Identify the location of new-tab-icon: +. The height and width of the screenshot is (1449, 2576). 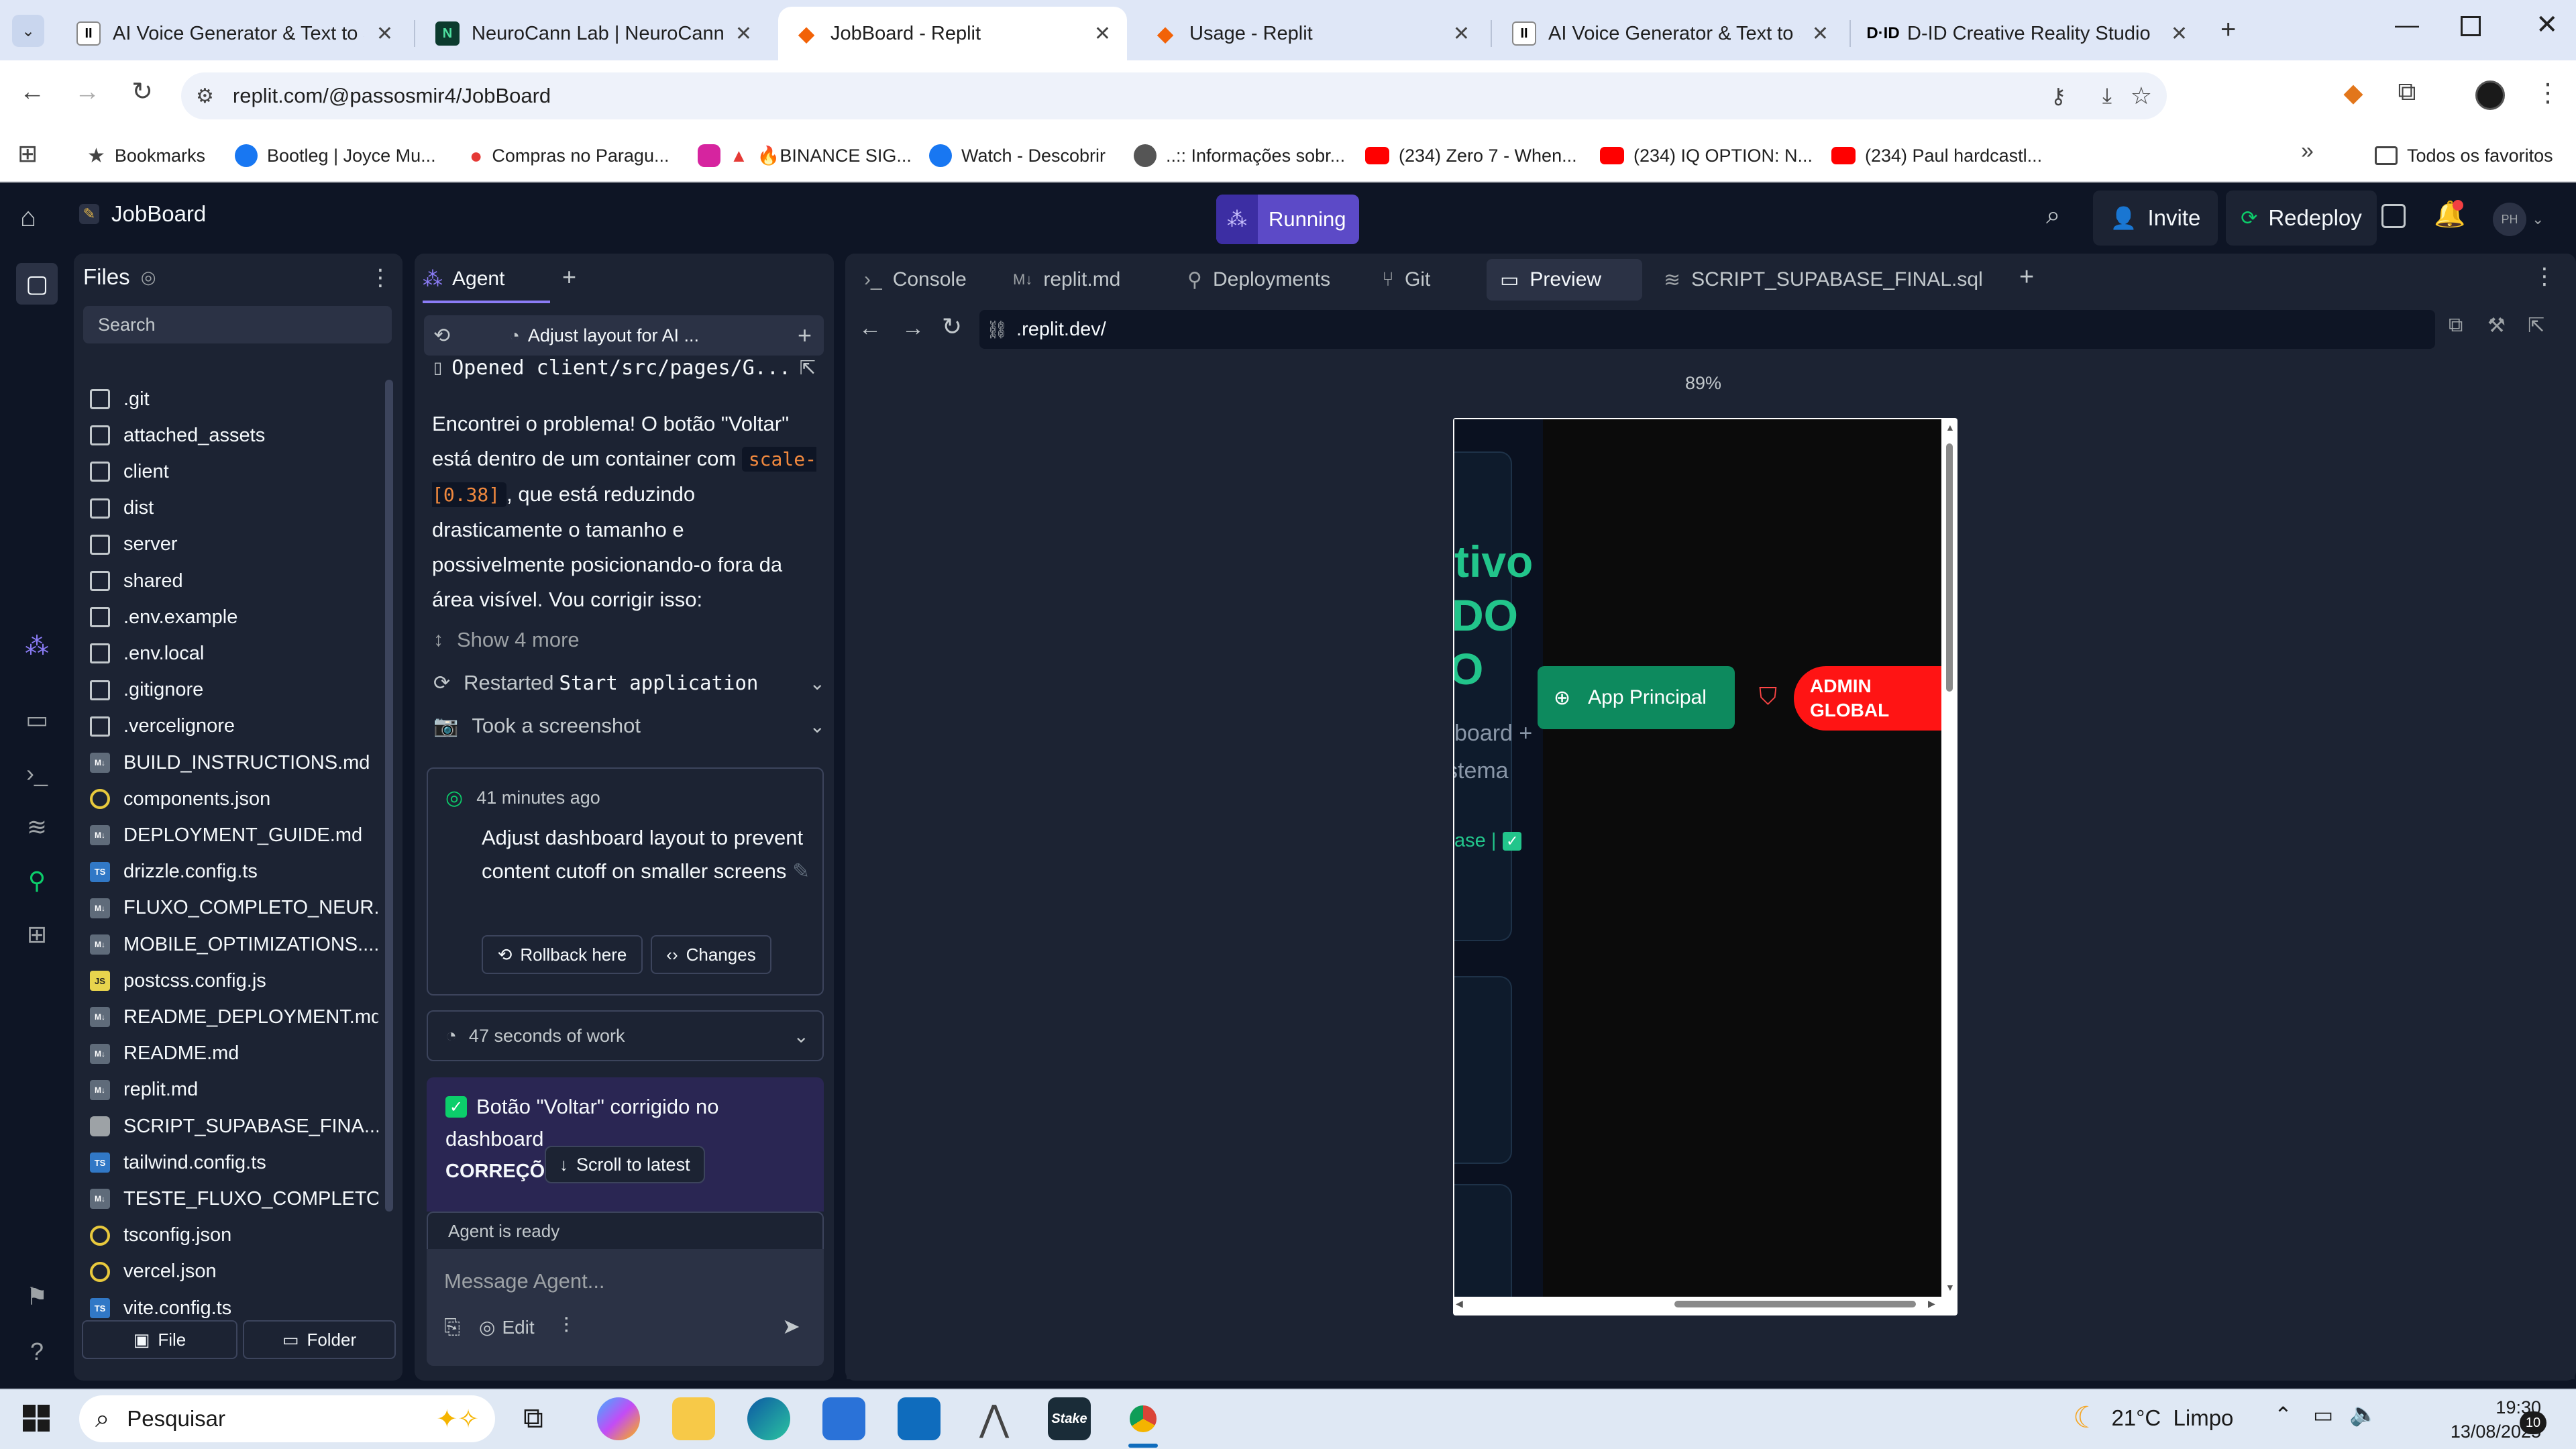
(569, 277).